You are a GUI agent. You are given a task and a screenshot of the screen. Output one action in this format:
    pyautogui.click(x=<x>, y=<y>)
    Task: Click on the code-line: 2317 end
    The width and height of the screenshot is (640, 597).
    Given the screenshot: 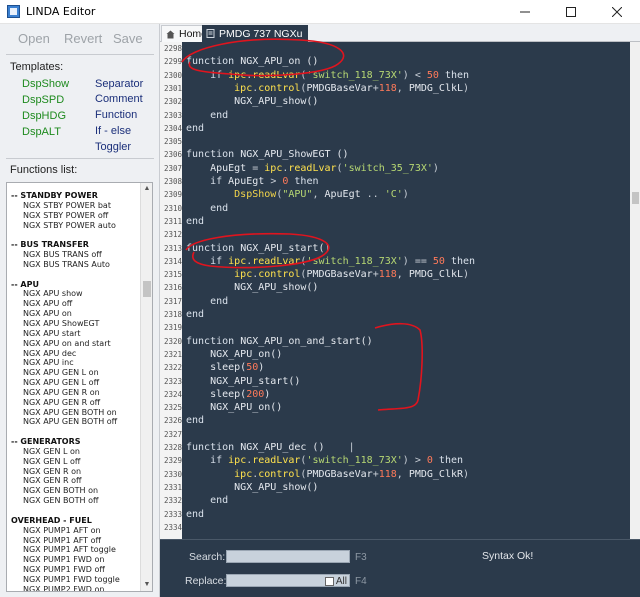 What is the action you would take?
    pyautogui.click(x=395, y=301)
    